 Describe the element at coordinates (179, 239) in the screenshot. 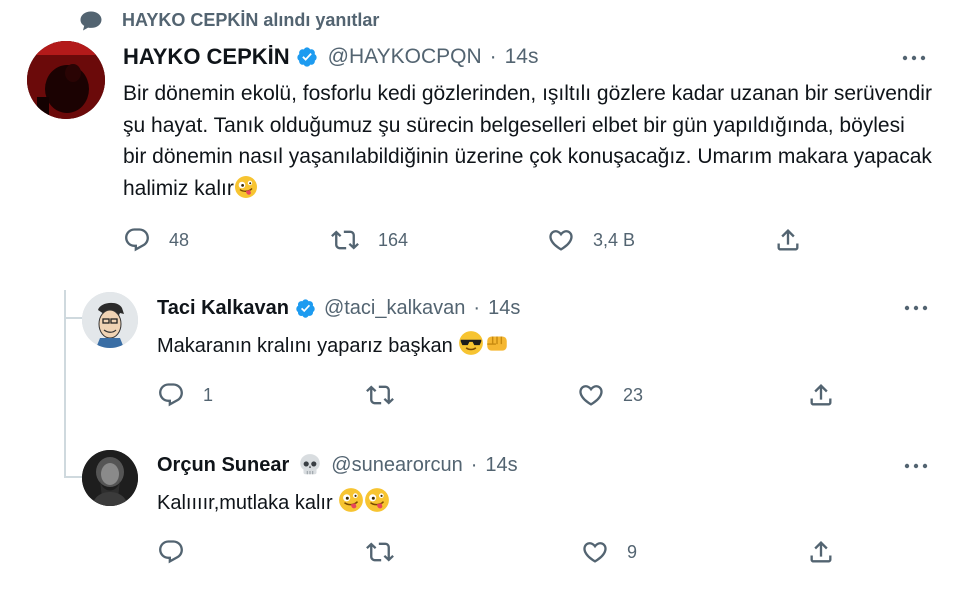

I see `reply-count: 48` at that location.